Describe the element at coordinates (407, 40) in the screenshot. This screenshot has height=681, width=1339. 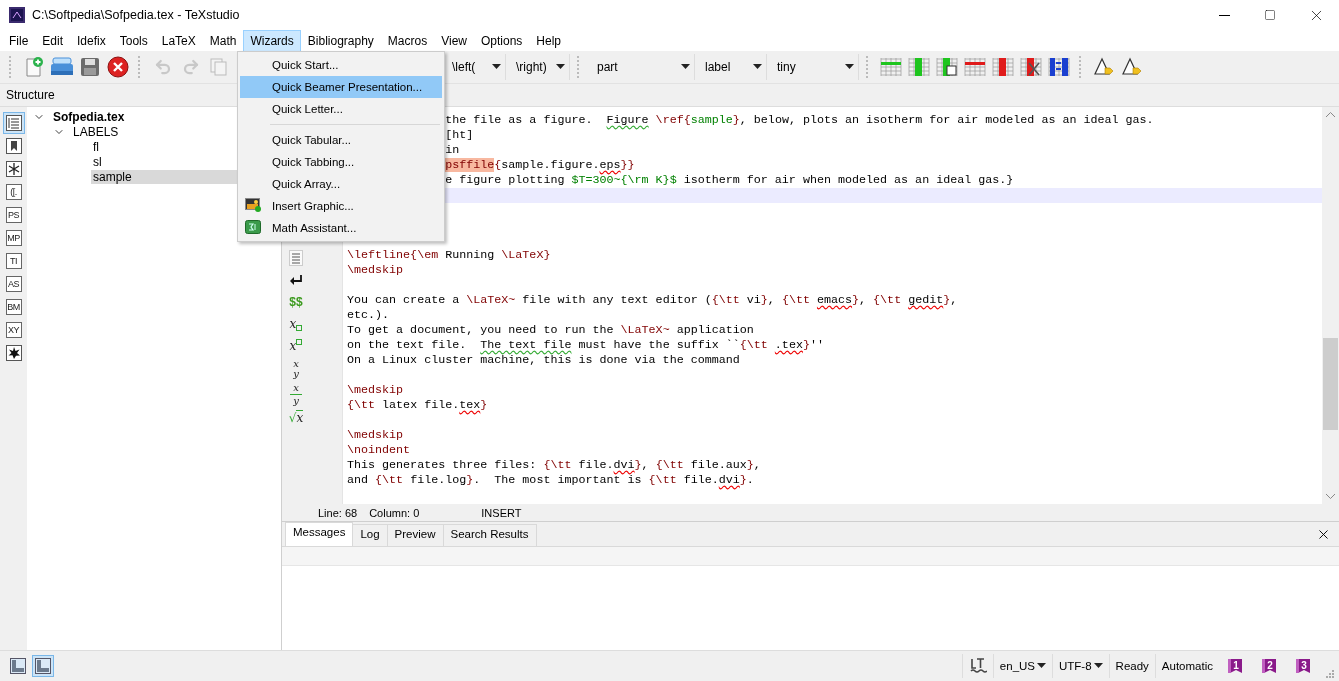
I see `menu-item: Macros` at that location.